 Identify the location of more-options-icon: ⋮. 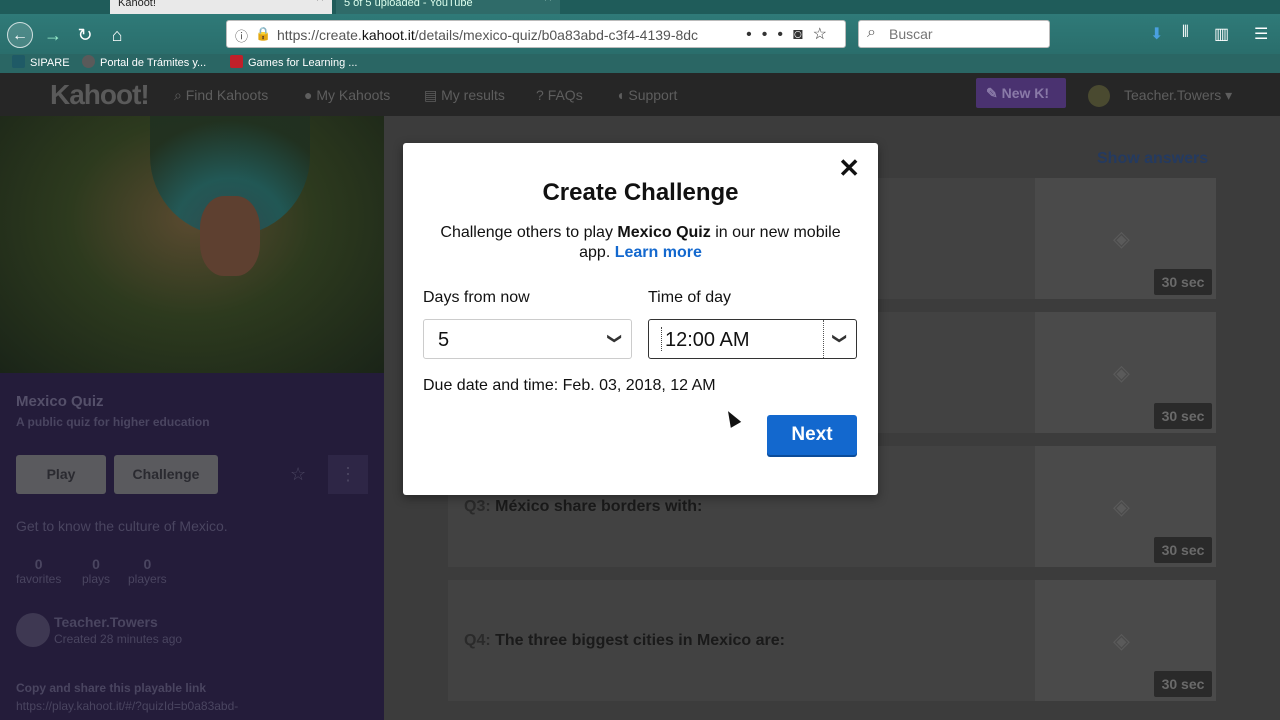
(348, 474).